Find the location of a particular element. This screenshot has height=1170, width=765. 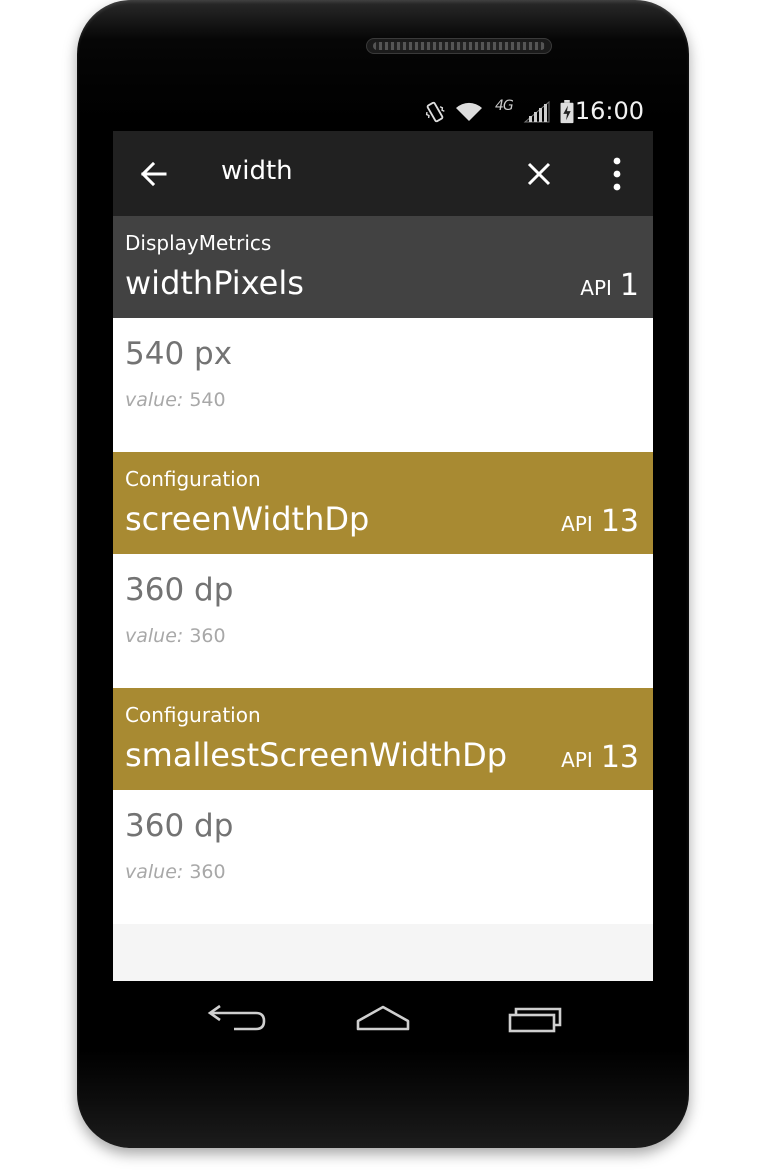

search-input is located at coordinates (361, 171).